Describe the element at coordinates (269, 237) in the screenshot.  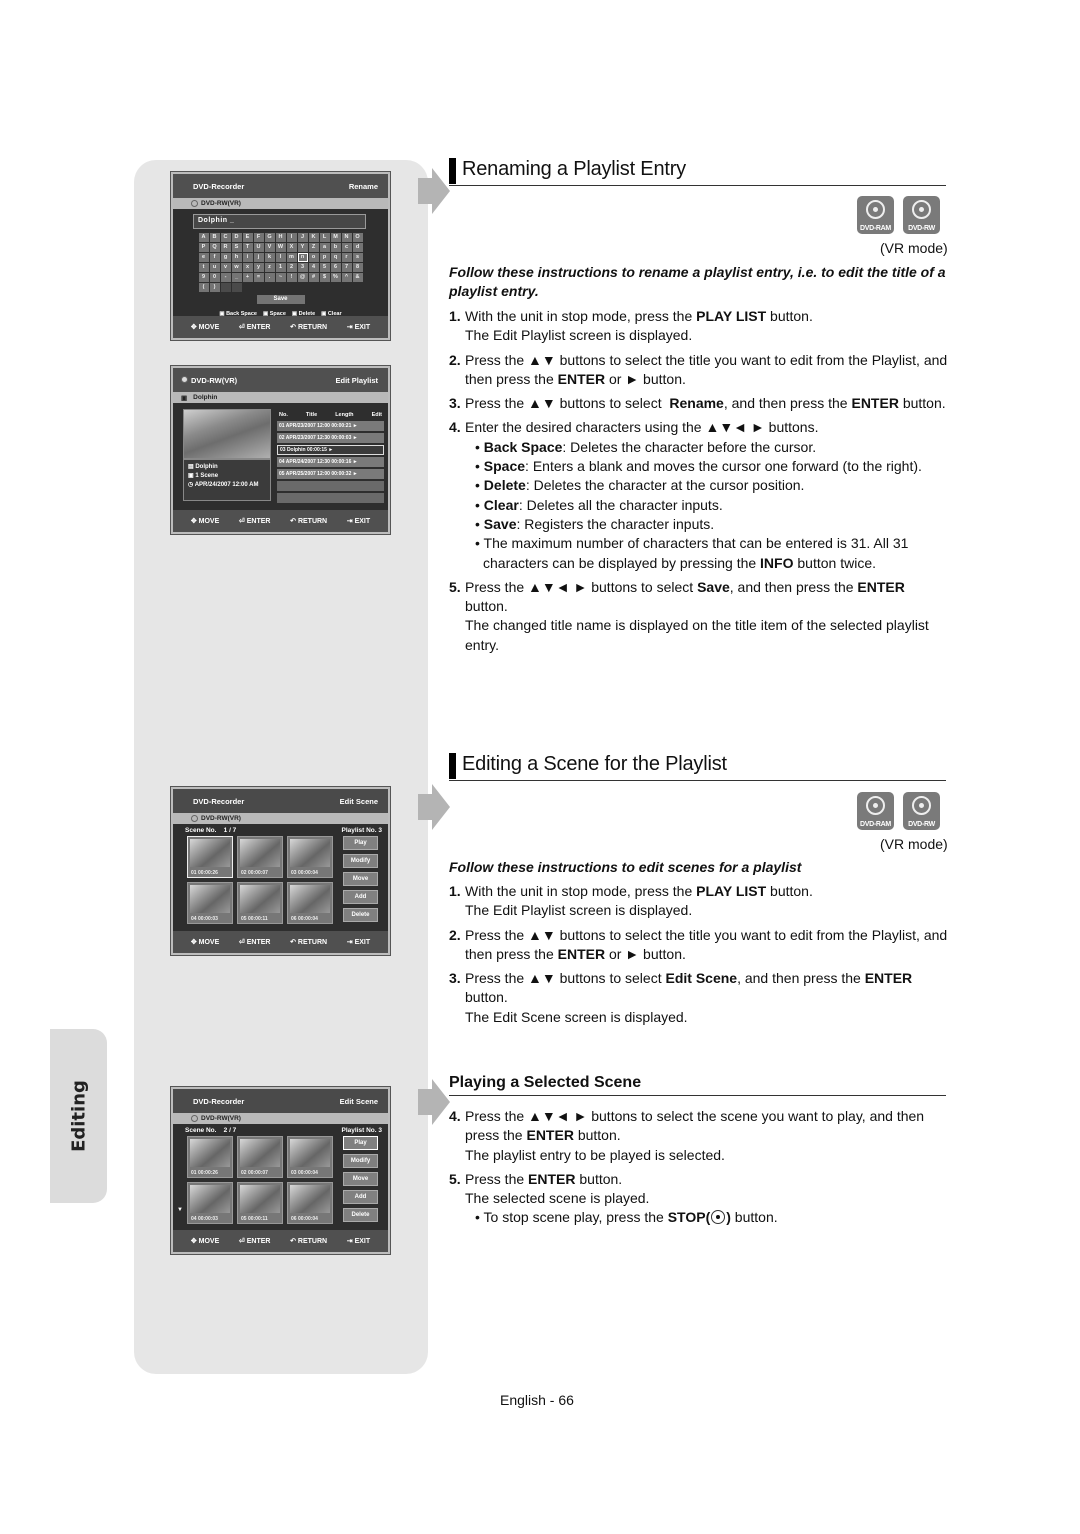
I see `keyboard-key: G` at that location.